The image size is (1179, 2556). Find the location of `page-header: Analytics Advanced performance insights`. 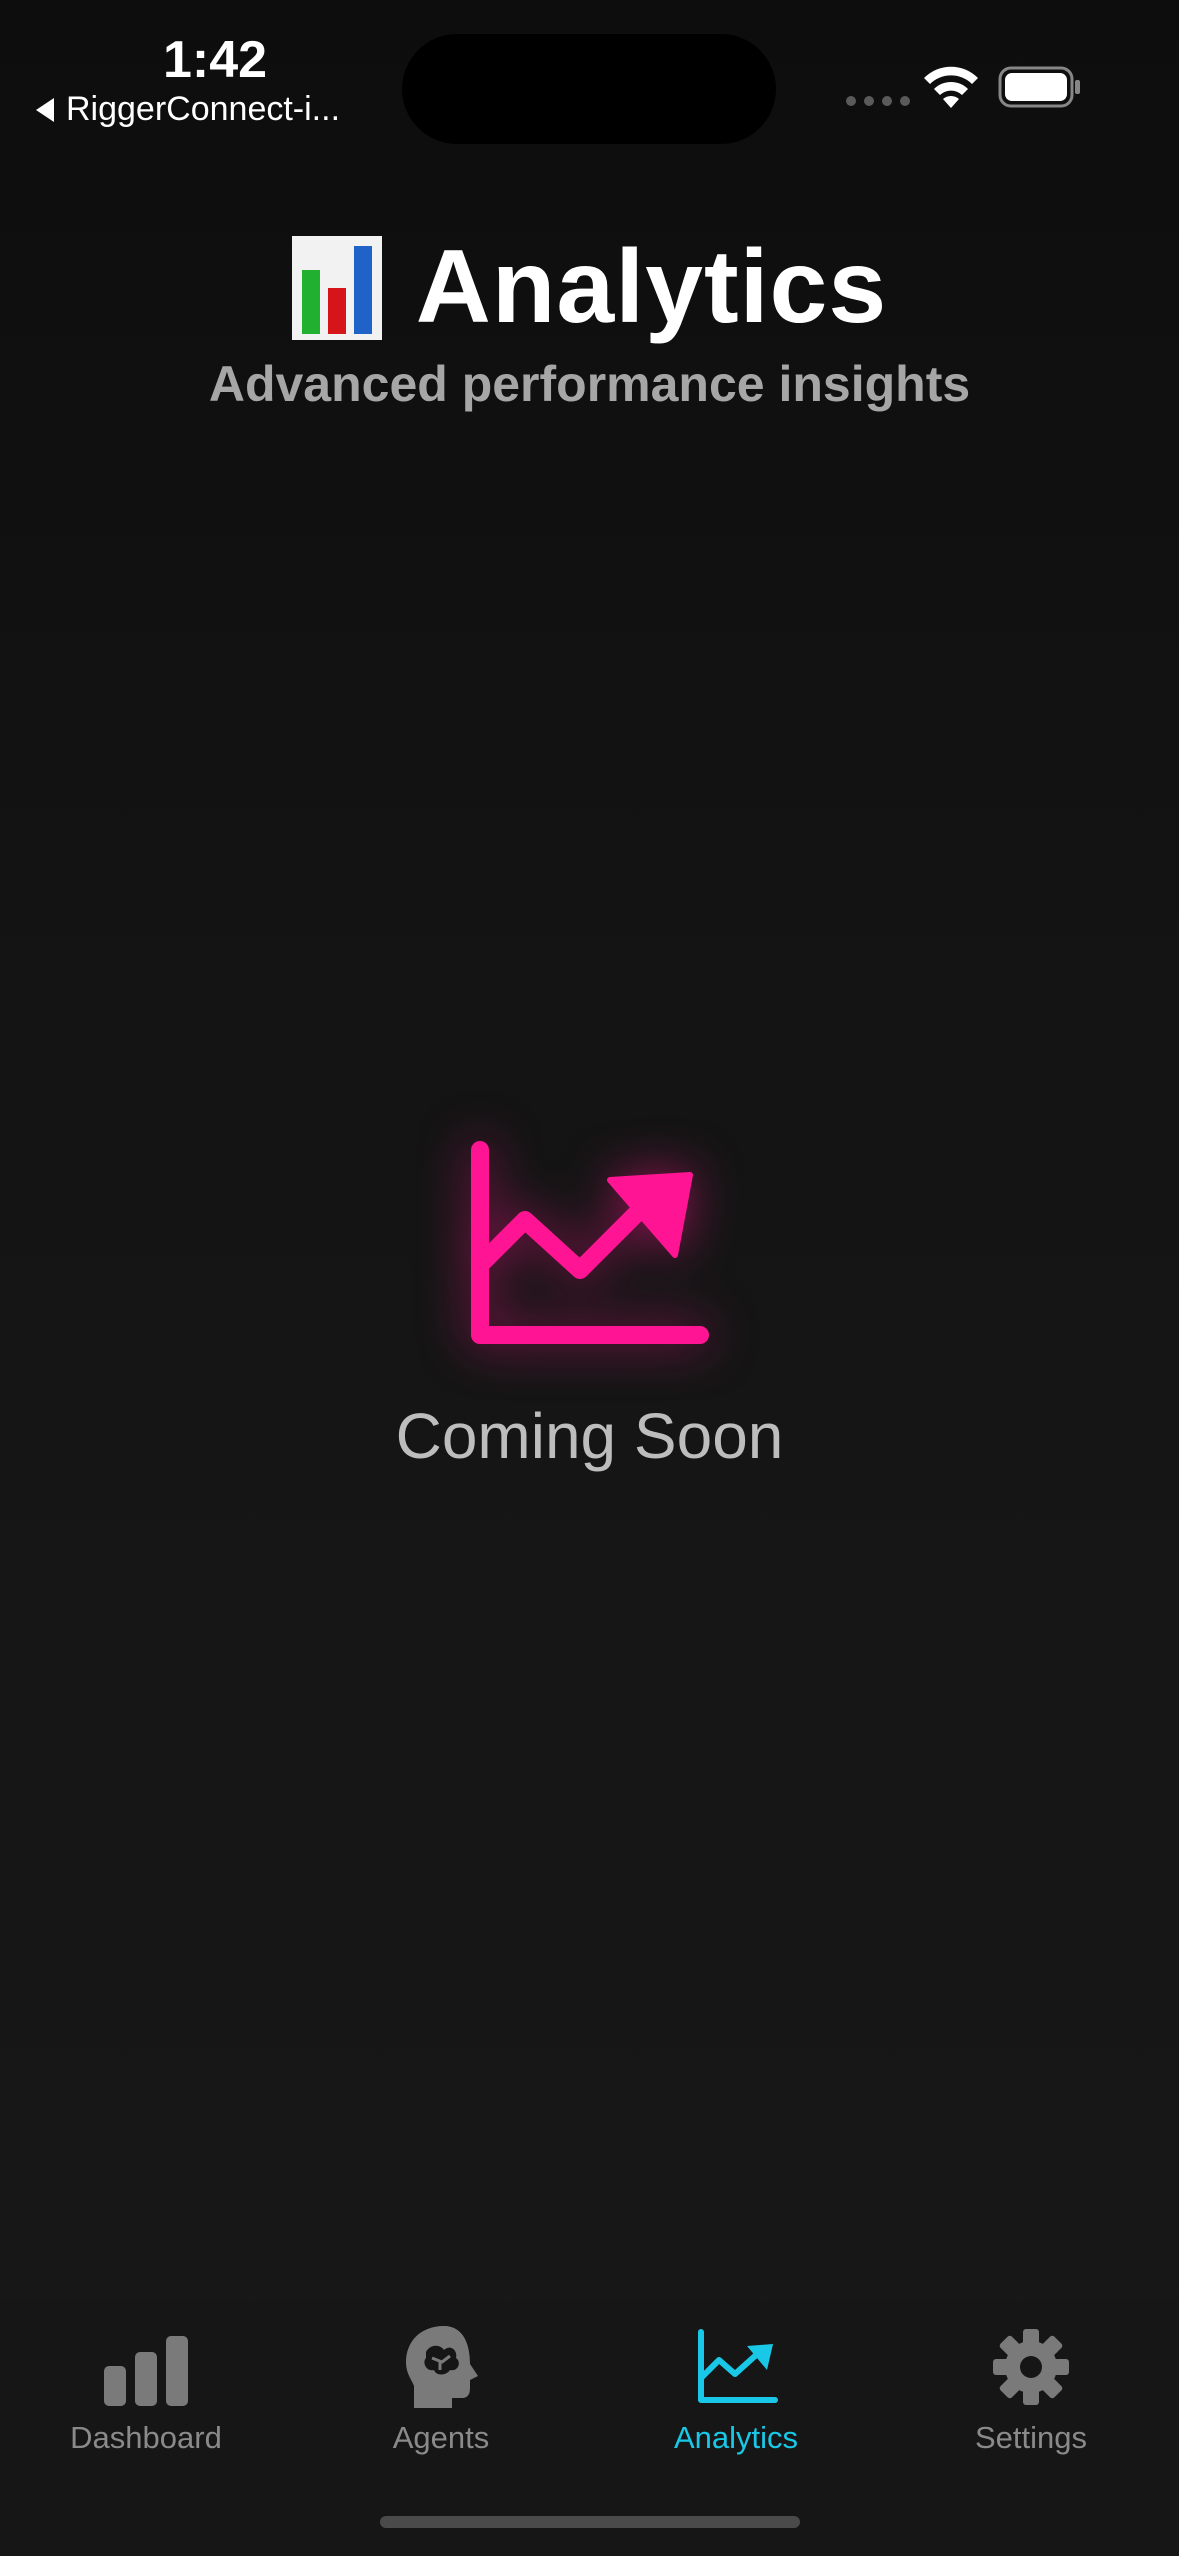

page-header: Analytics Advanced performance insights is located at coordinates (589, 320).